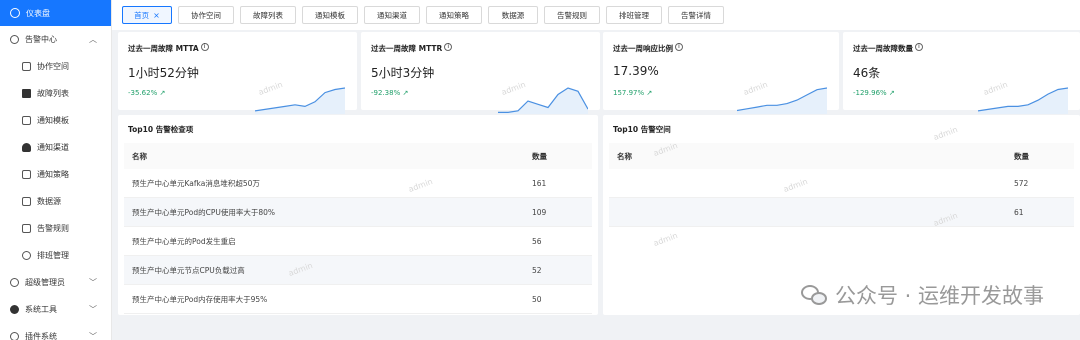 This screenshot has height=340, width=1080. What do you see at coordinates (38, 13) in the screenshot?
I see `sidebar-item-label: 仪表盘` at bounding box center [38, 13].